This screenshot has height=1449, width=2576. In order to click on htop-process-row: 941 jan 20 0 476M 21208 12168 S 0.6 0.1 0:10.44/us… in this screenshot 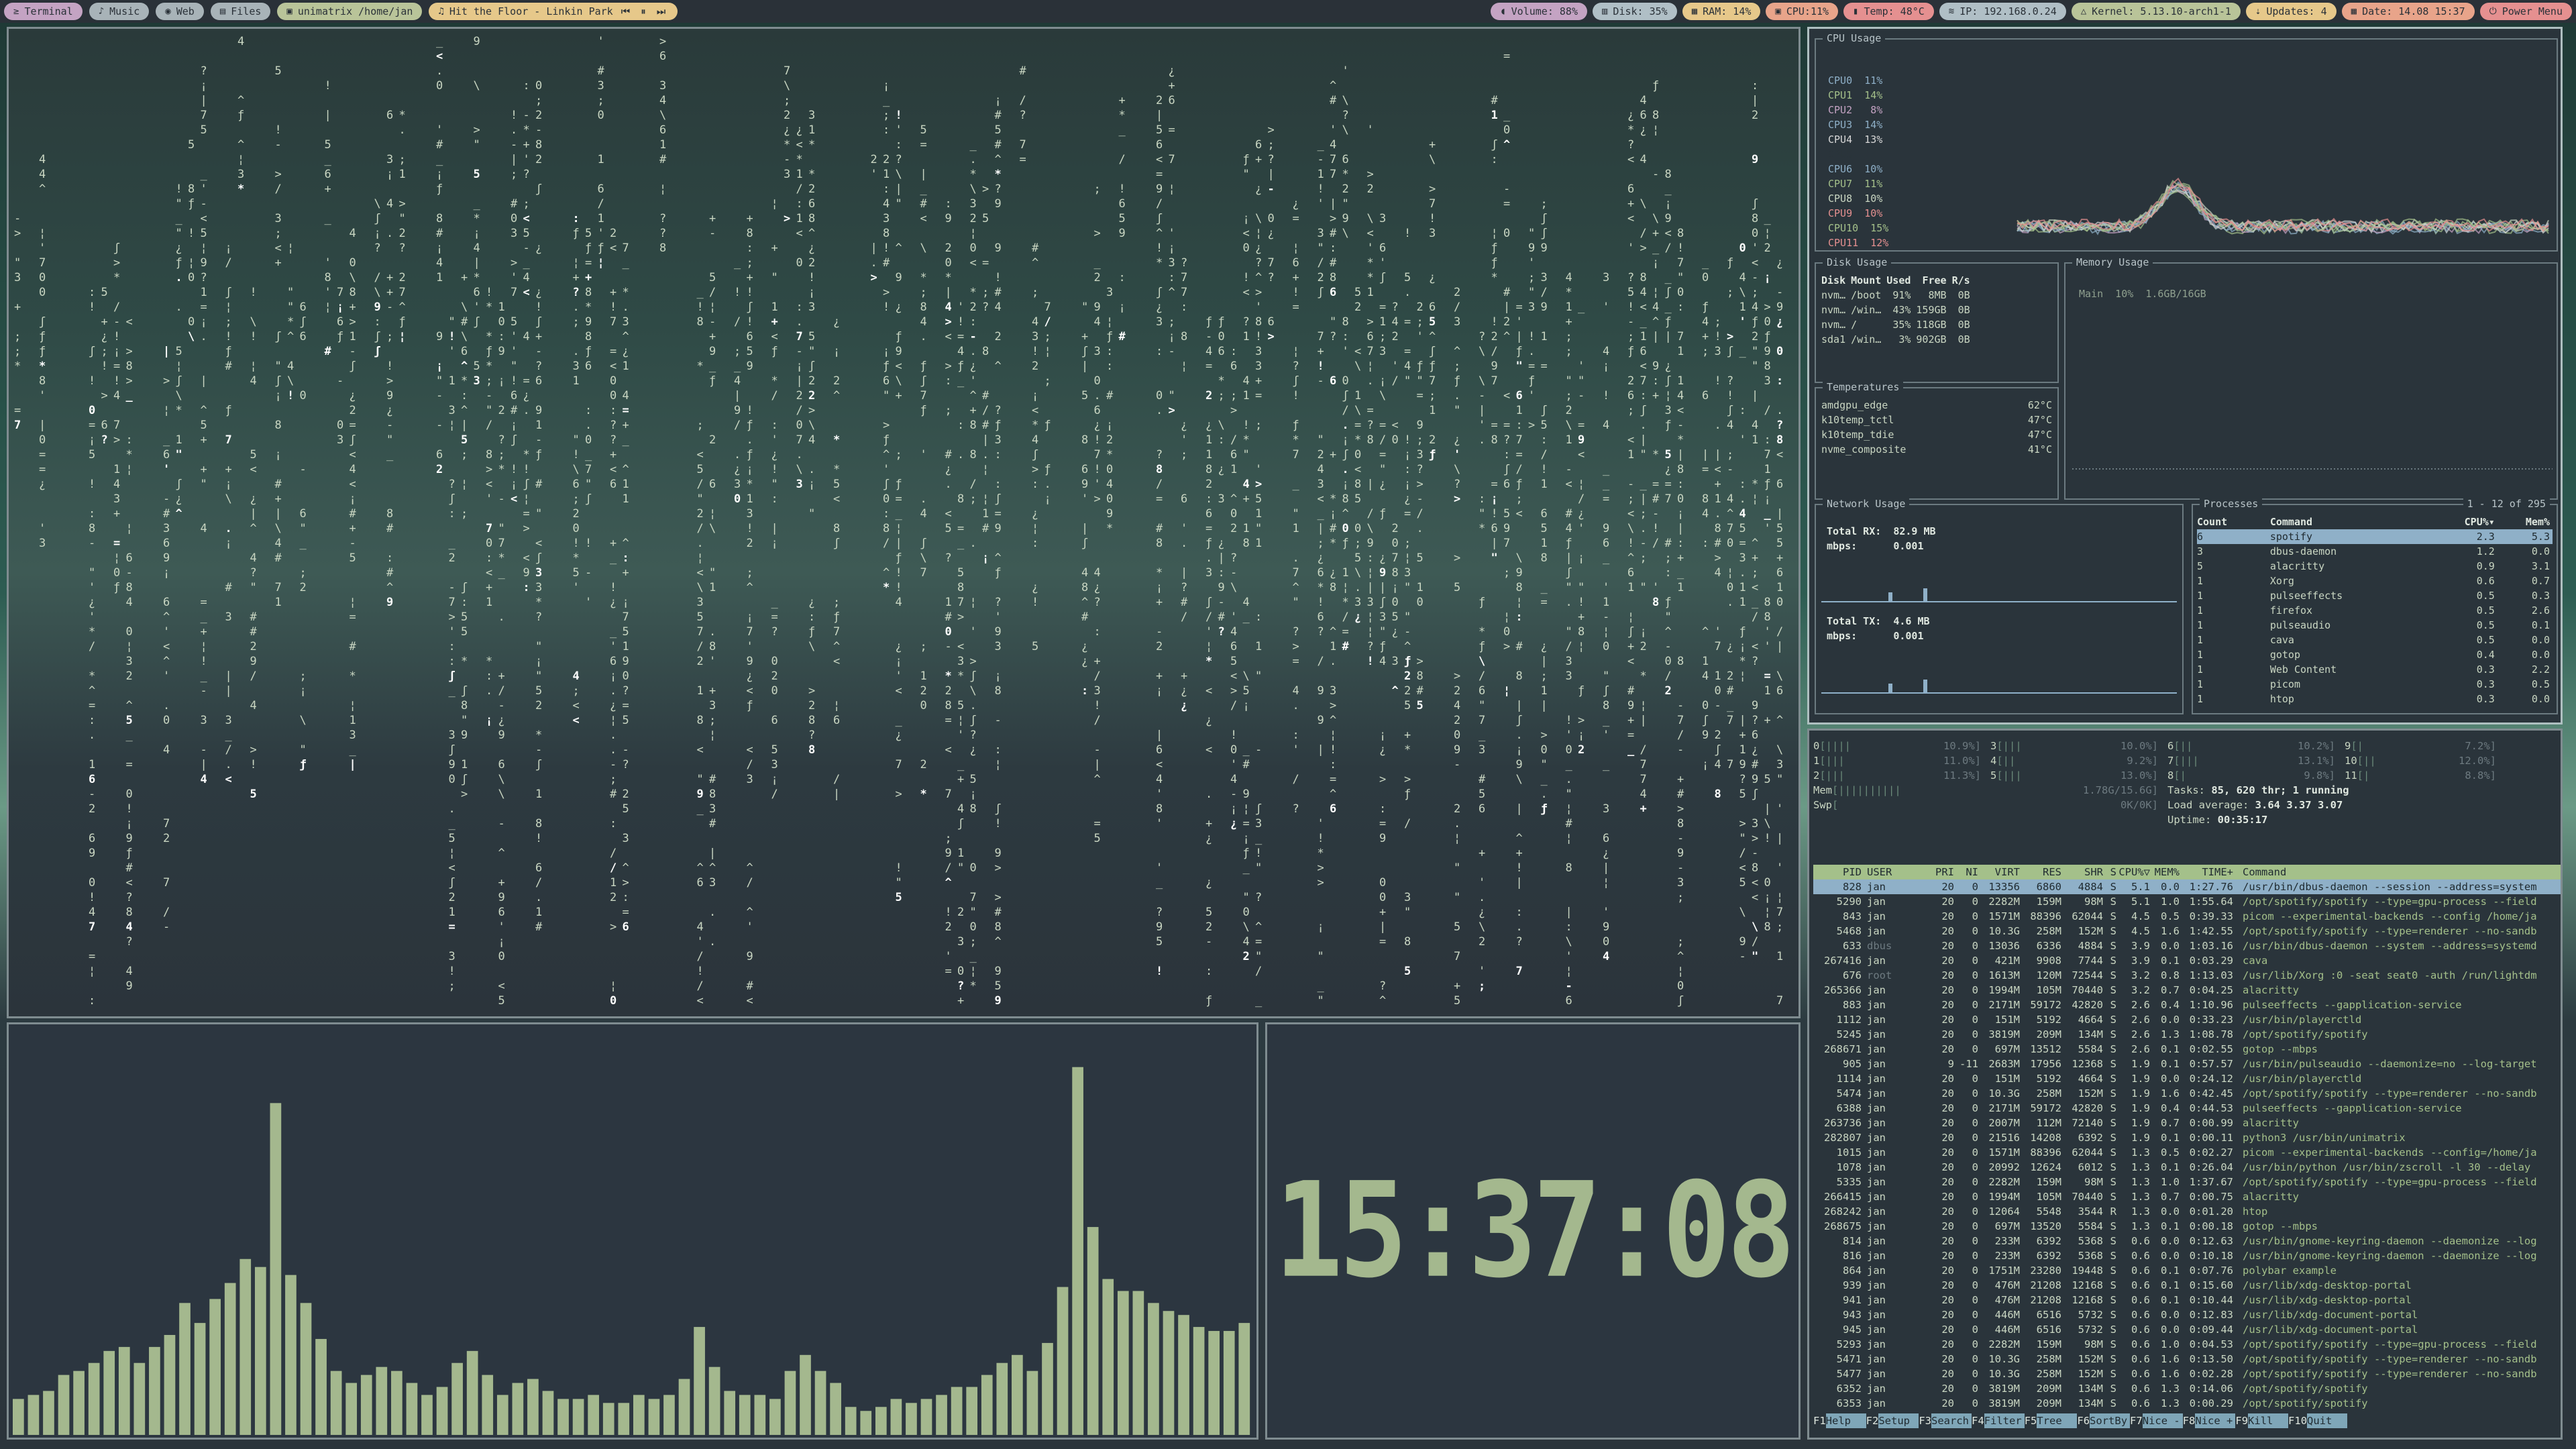, I will do `click(2187, 1300)`.